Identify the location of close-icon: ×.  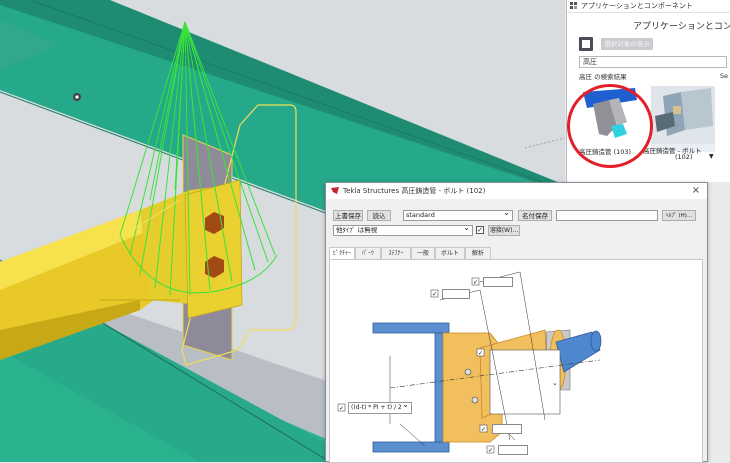
(696, 191).